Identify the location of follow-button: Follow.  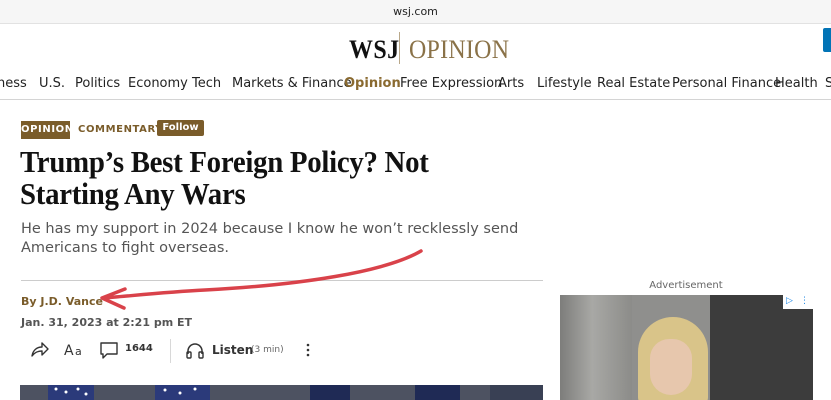
(180, 128).